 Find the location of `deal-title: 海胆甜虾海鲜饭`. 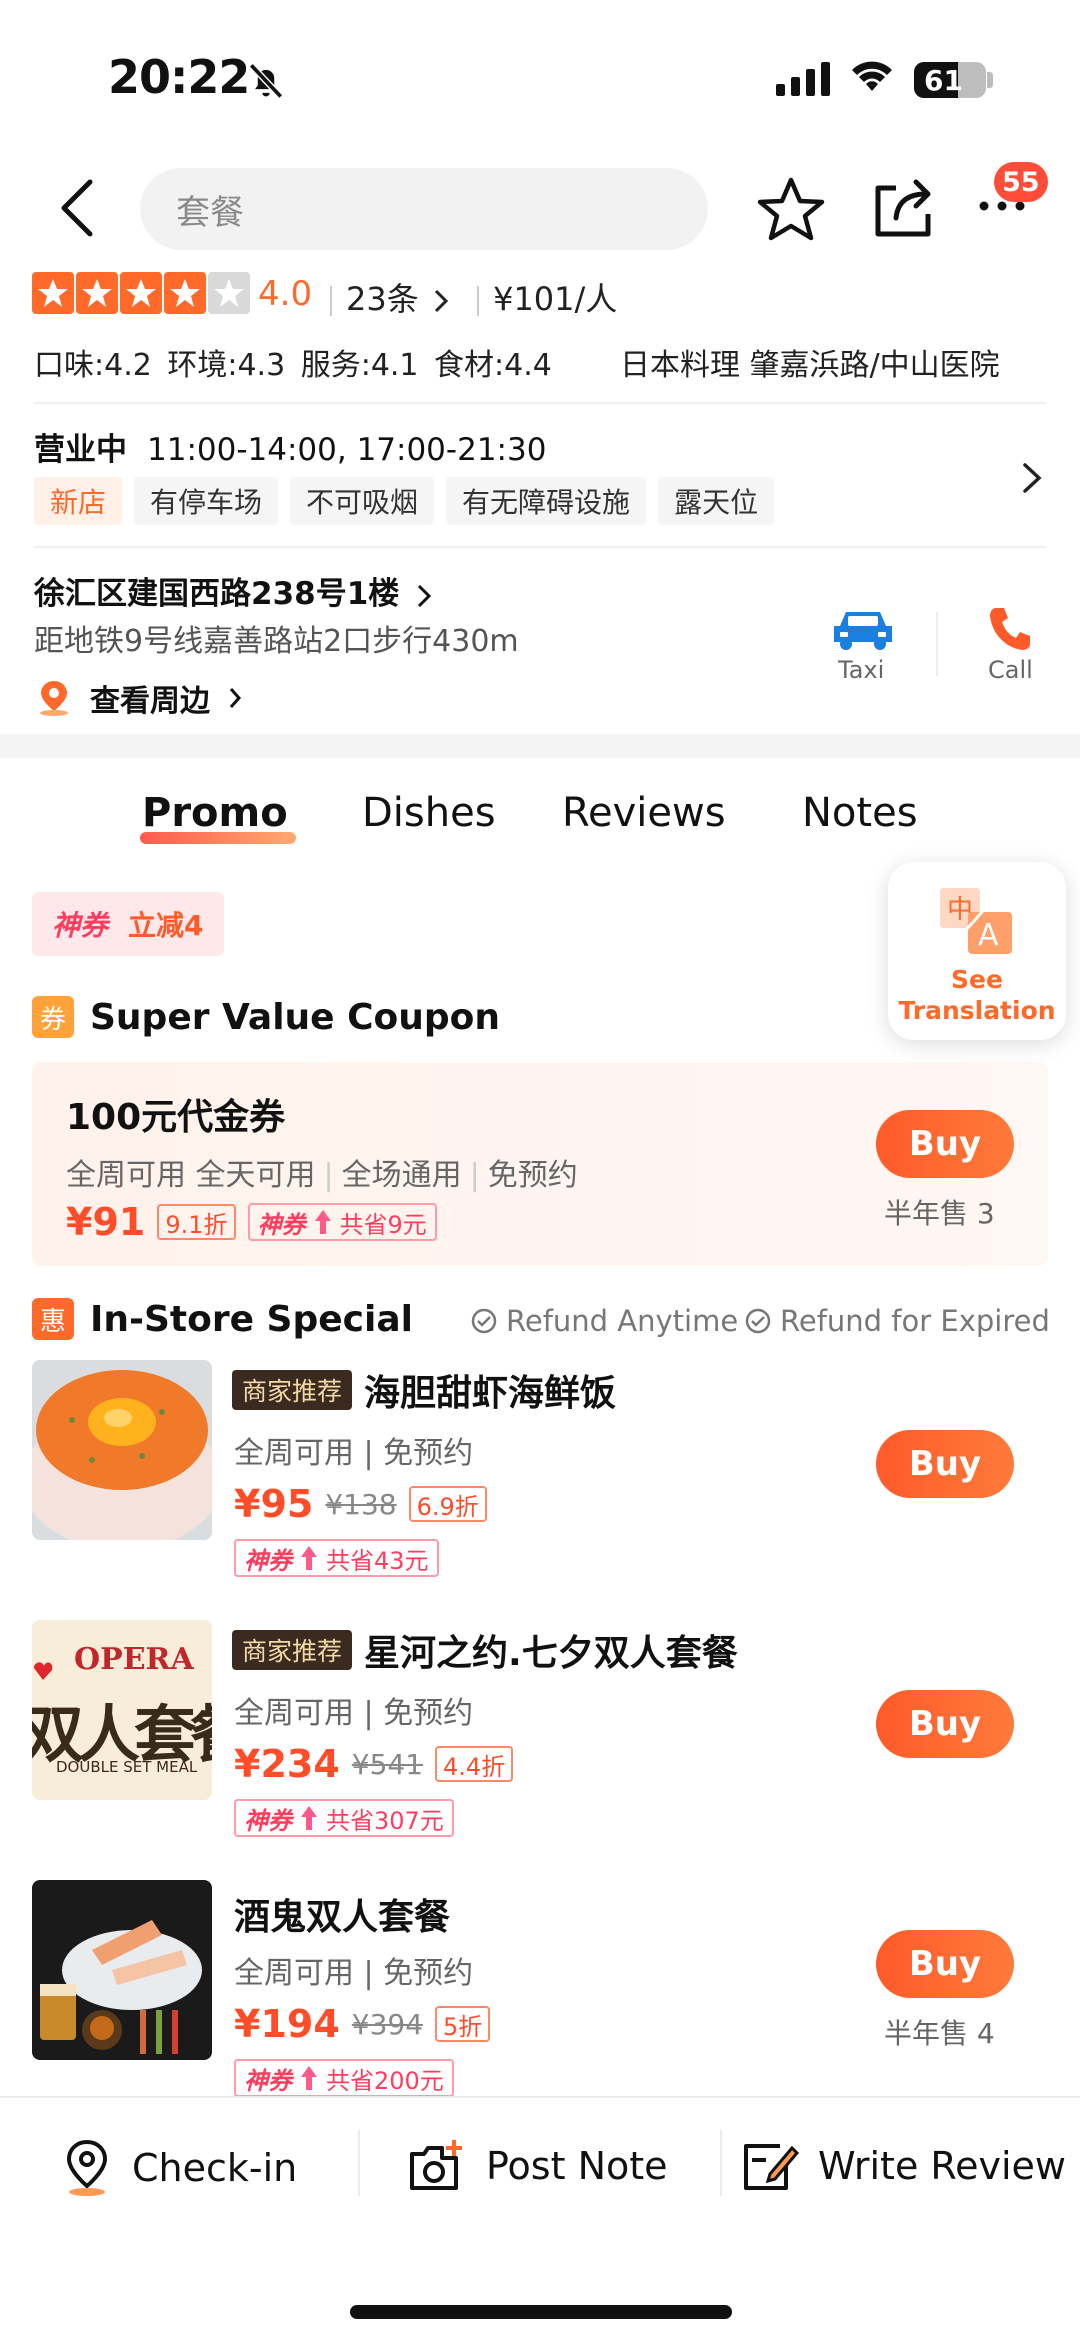

deal-title: 海胆甜虾海鲜饭 is located at coordinates (490, 1390).